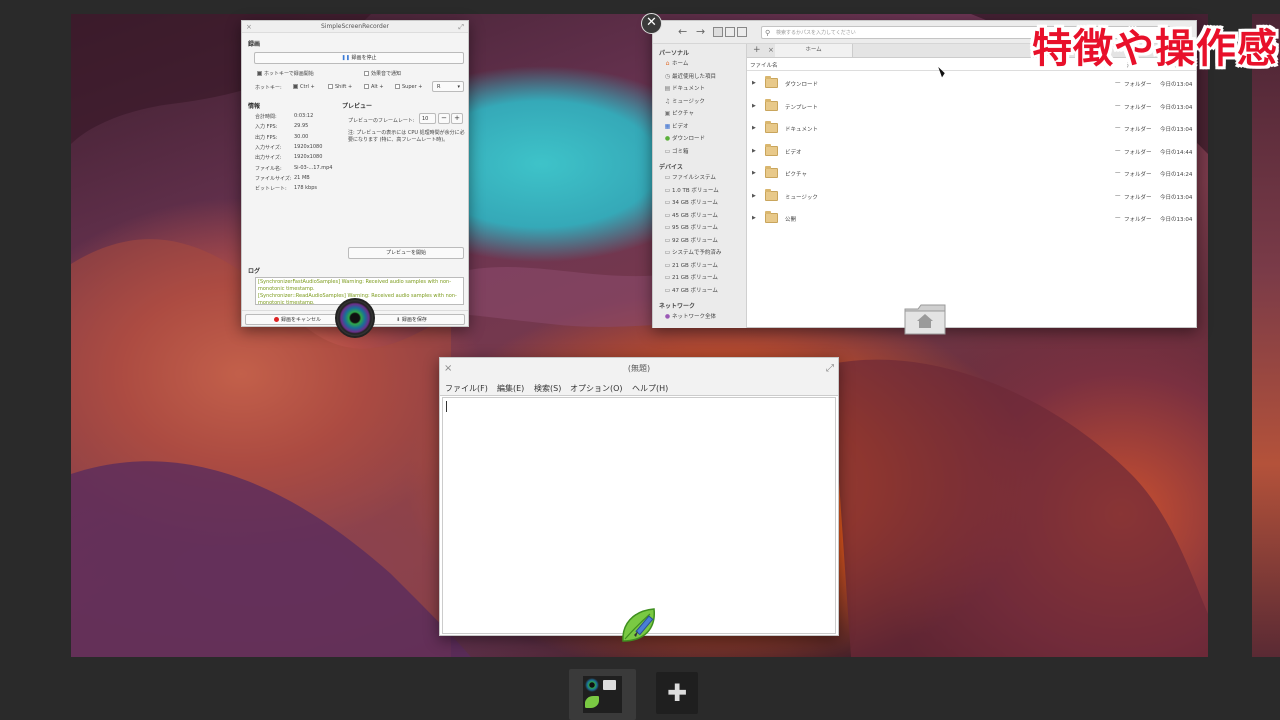 Image resolution: width=1280 pixels, height=720 pixels. Describe the element at coordinates (304, 87) in the screenshot. I see `ctrl-checkbox: Ctrl +` at that location.